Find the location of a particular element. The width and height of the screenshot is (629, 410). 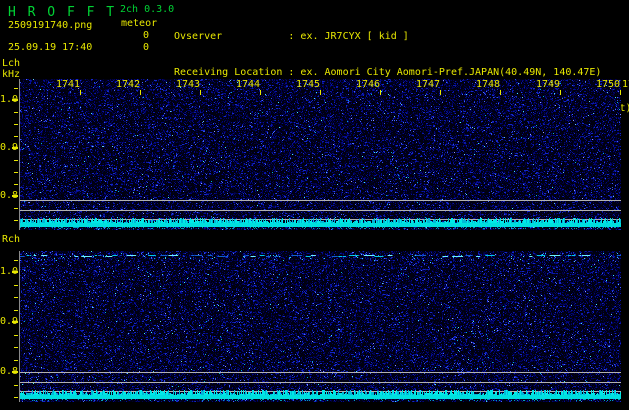

observer-line: Ovserver : ex. JR7CYX [ kid ] is located at coordinates (291, 36).